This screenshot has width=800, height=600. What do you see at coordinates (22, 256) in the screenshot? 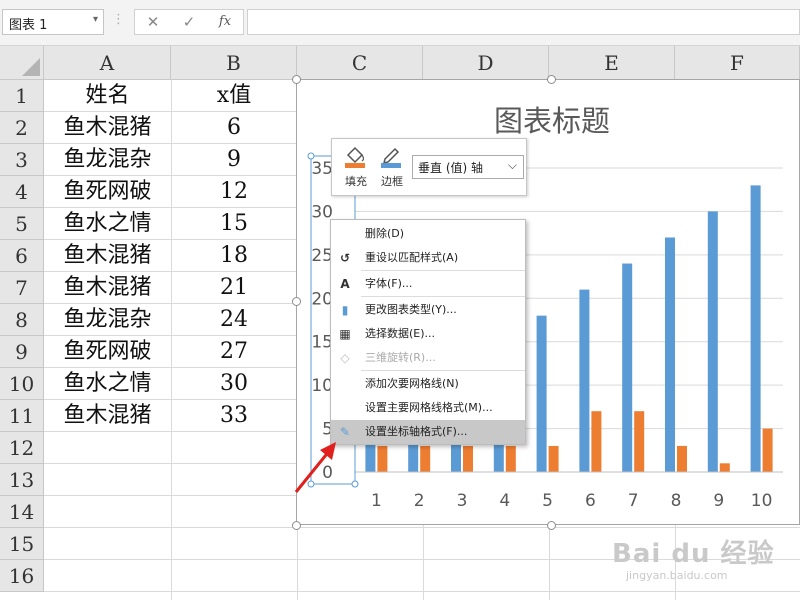
I see `row-header-6: 6` at bounding box center [22, 256].